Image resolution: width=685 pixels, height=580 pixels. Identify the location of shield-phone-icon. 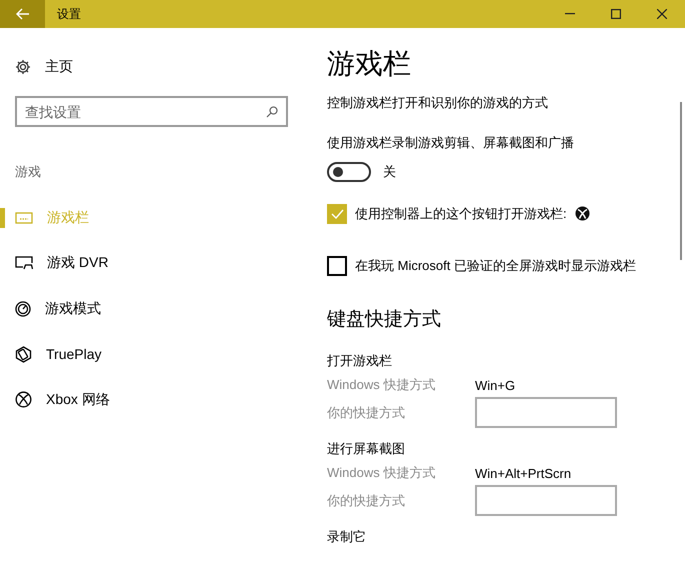
(23, 354).